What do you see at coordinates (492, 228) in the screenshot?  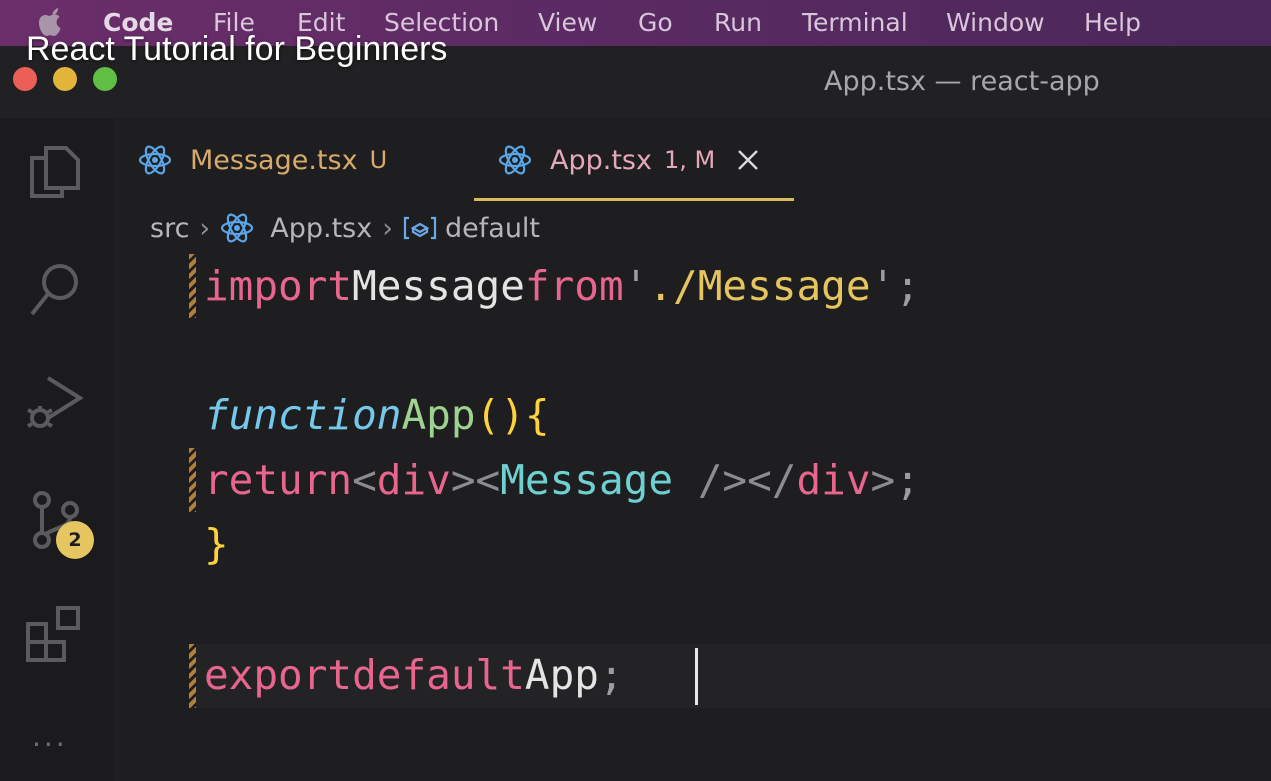 I see `breadcrumb-symbol: default` at bounding box center [492, 228].